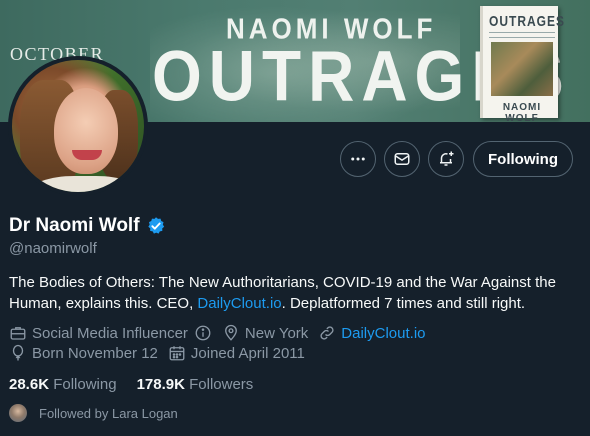 The width and height of the screenshot is (590, 436). I want to click on book-title: OUTRAGES, so click(527, 21).